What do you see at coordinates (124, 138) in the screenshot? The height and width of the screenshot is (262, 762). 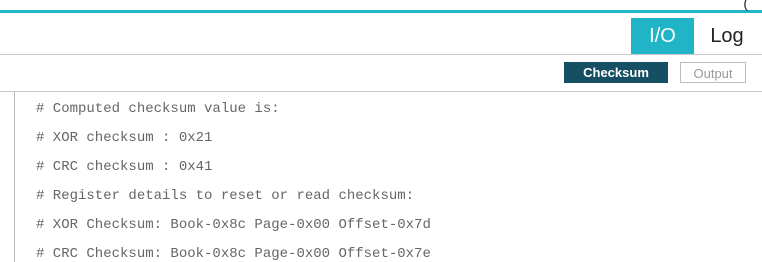 I see `console-line: # XOR checksum : 0x21` at bounding box center [124, 138].